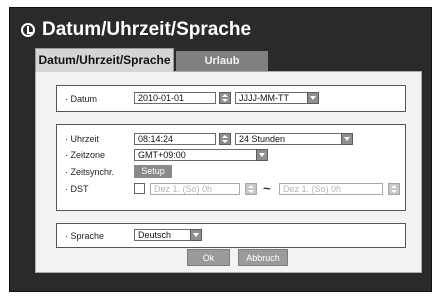 Image resolution: width=441 pixels, height=299 pixels. I want to click on dst-label: · DST, so click(77, 189).